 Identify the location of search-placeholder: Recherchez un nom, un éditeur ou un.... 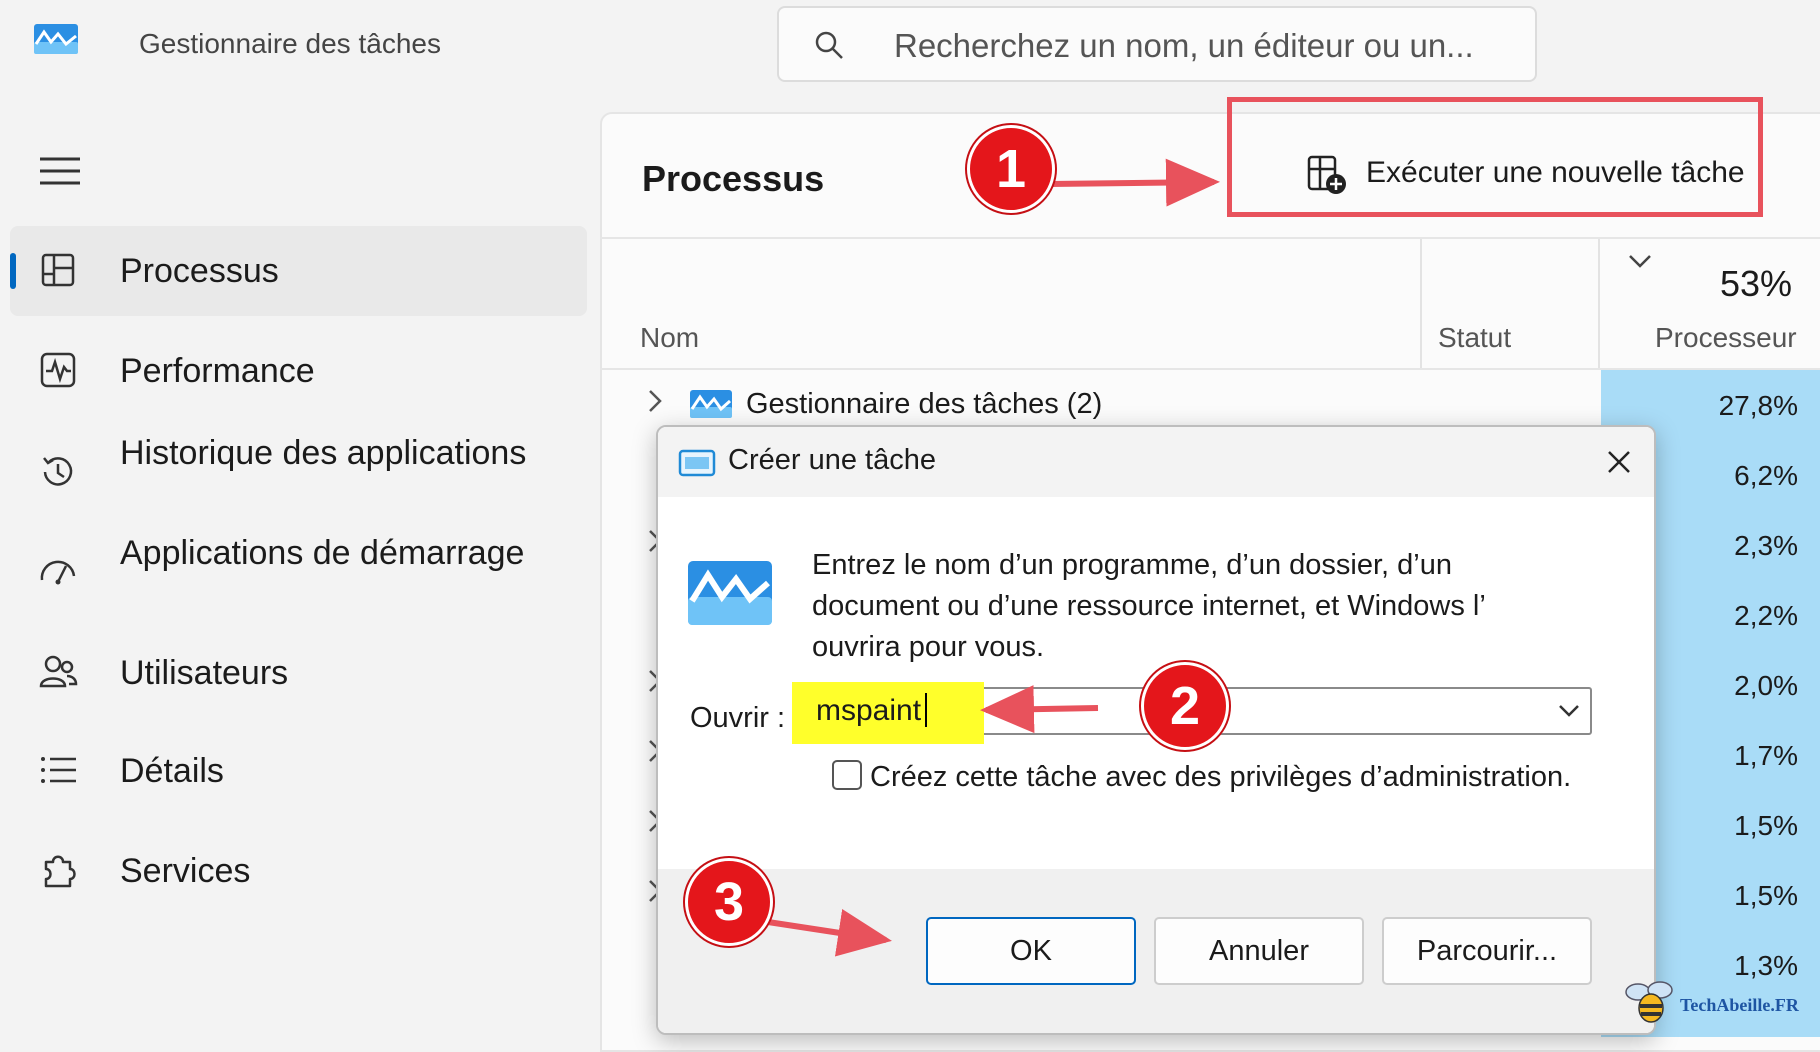
(1184, 45).